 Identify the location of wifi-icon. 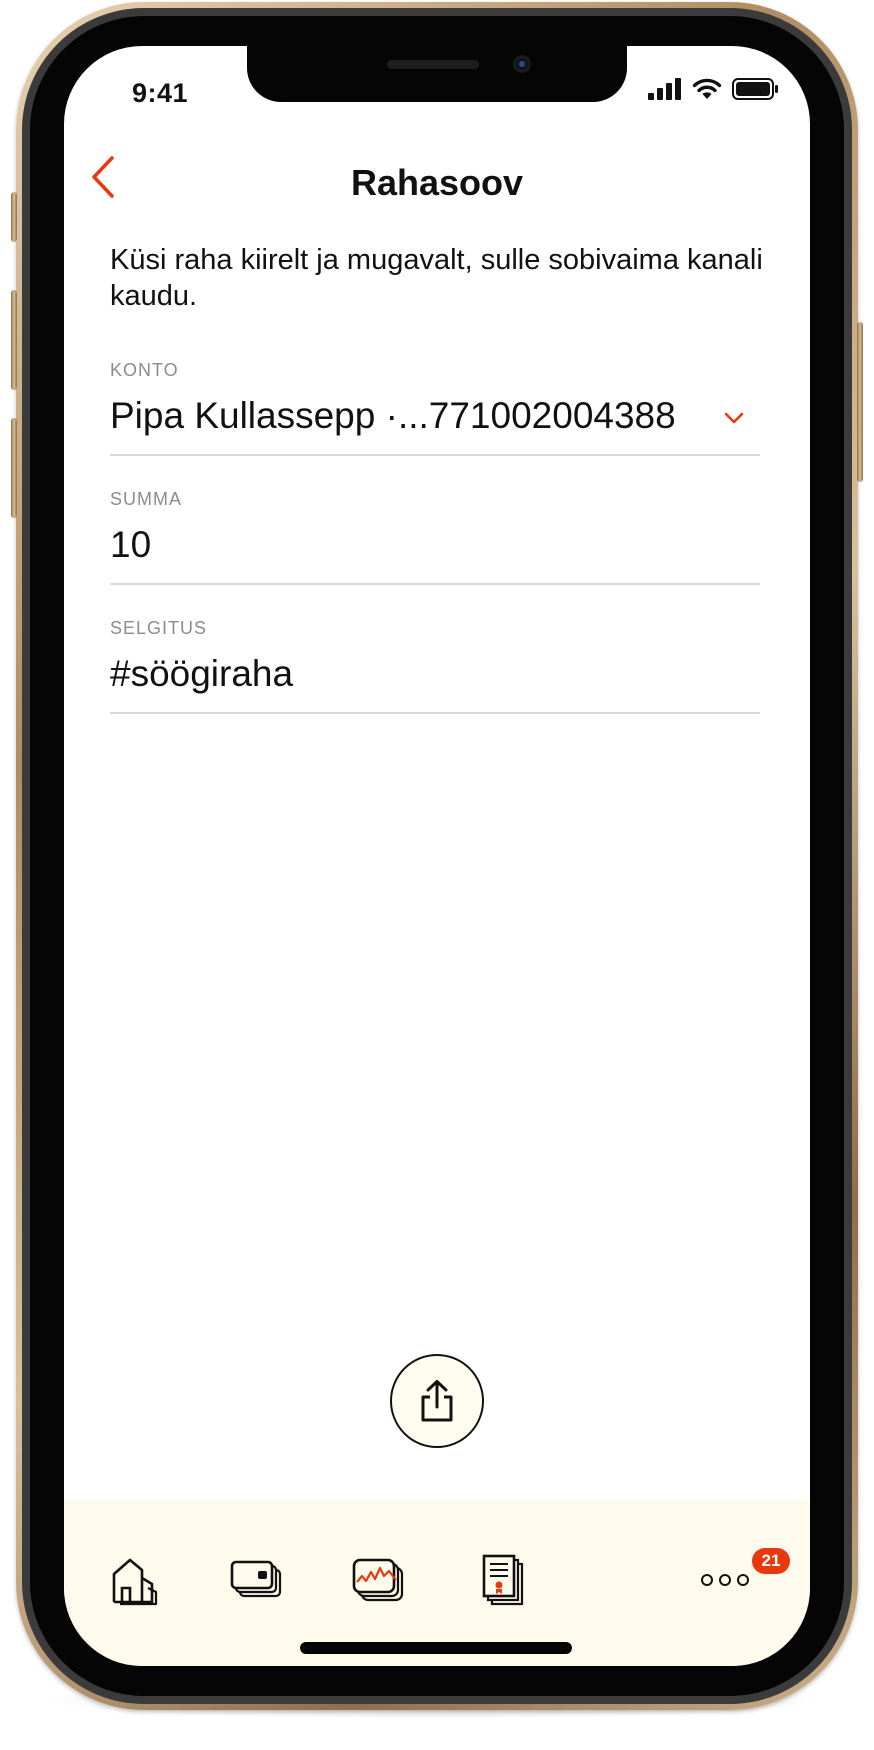
(707, 88).